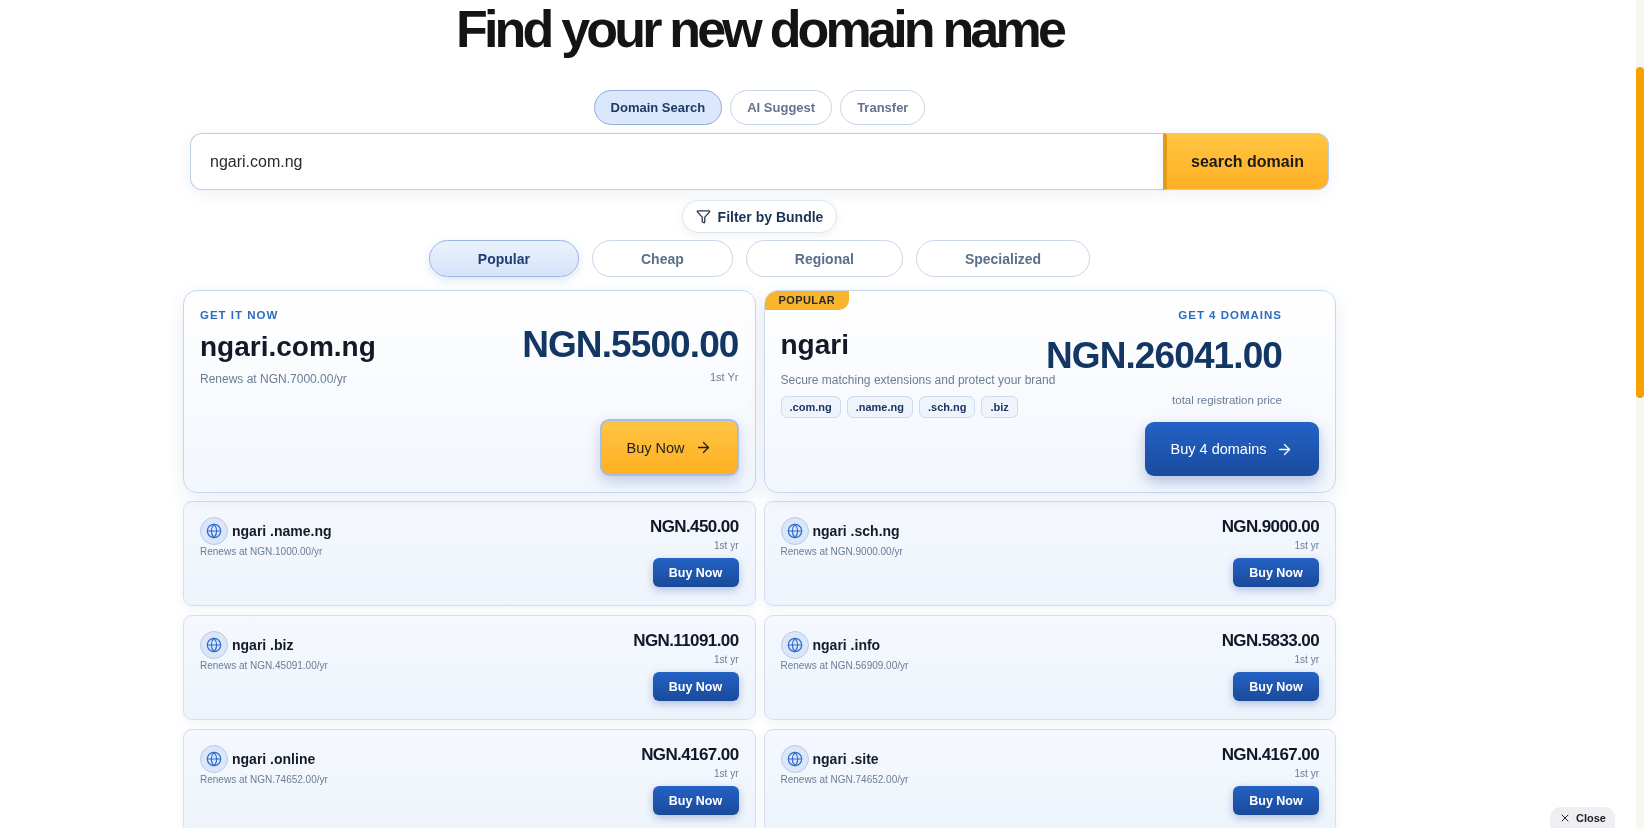 The image size is (1644, 828). What do you see at coordinates (724, 377) in the screenshot?
I see `period-text: 1st Yr` at bounding box center [724, 377].